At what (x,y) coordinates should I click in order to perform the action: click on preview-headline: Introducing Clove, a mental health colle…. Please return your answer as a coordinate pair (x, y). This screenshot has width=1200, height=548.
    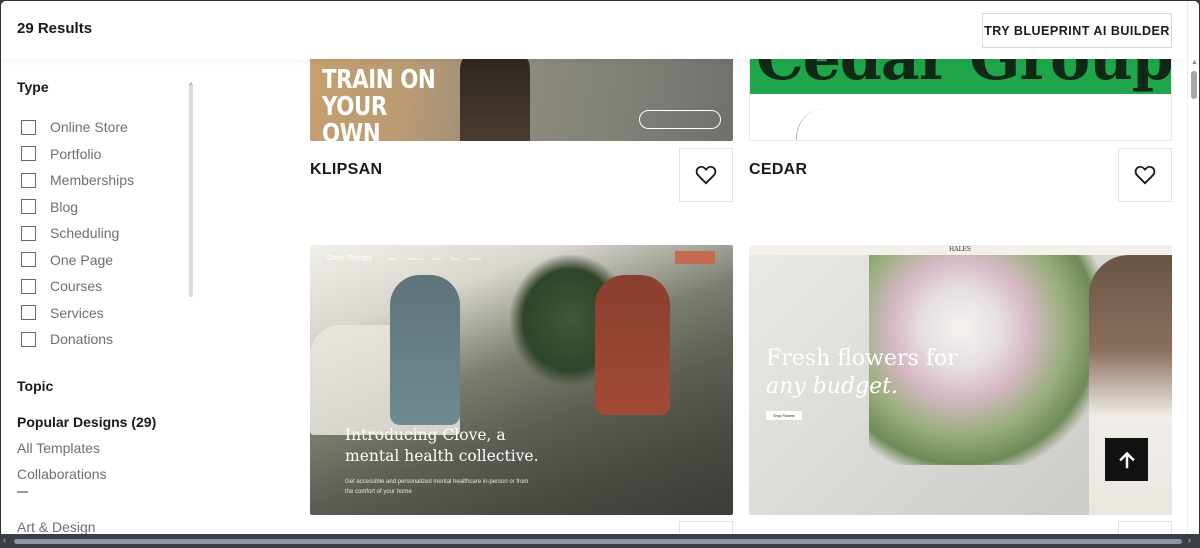
    Looking at the image, I should click on (442, 445).